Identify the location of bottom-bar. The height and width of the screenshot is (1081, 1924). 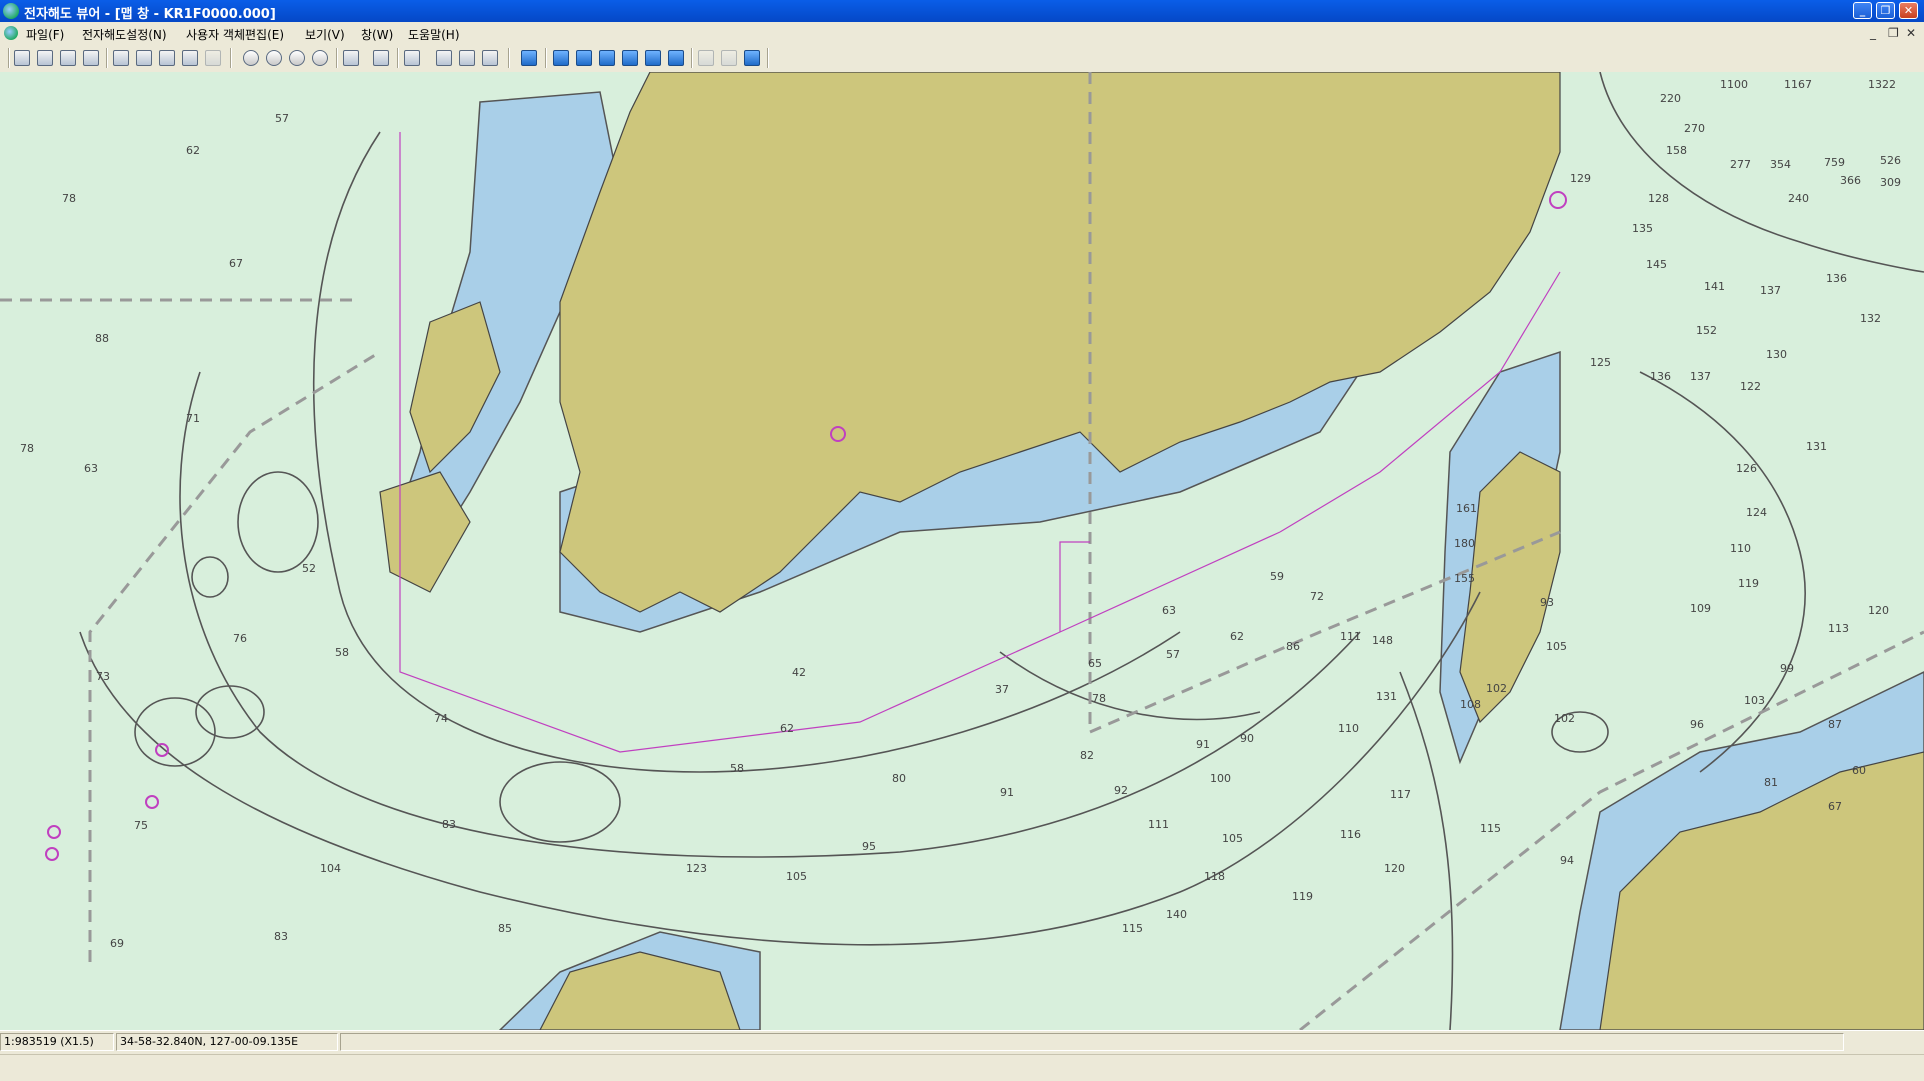
(962, 1067).